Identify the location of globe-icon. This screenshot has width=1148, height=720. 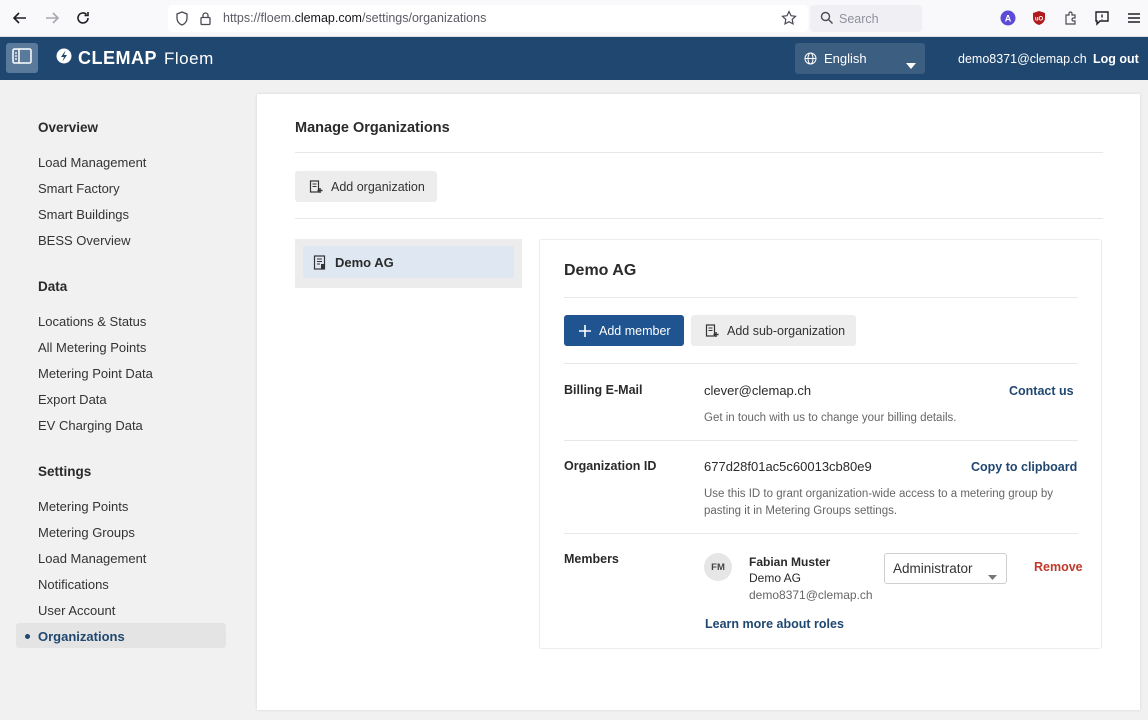
(810, 61).